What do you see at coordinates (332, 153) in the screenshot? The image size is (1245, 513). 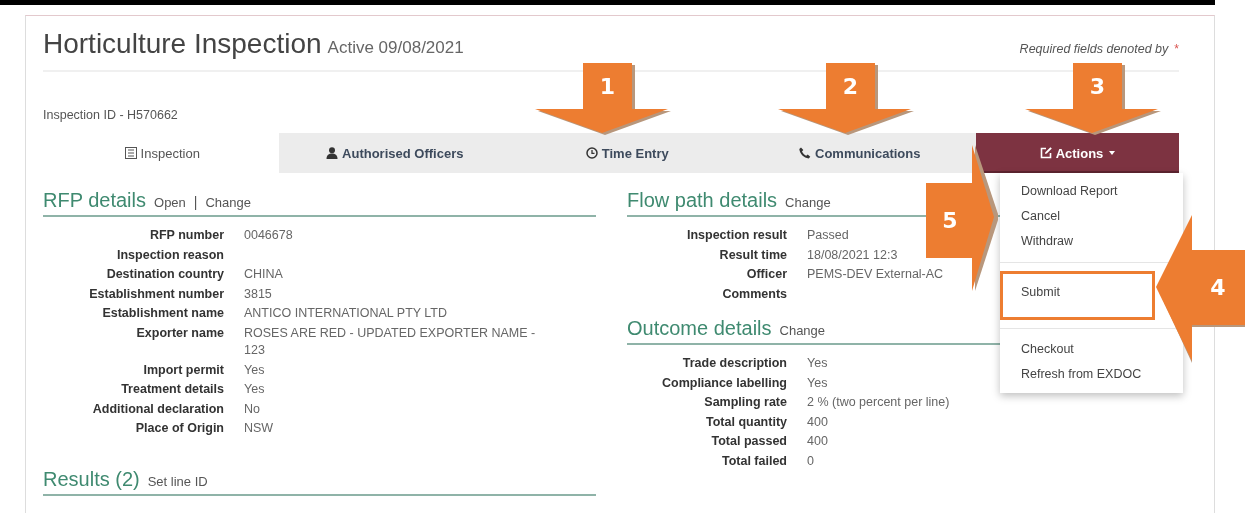 I see `person-icon` at bounding box center [332, 153].